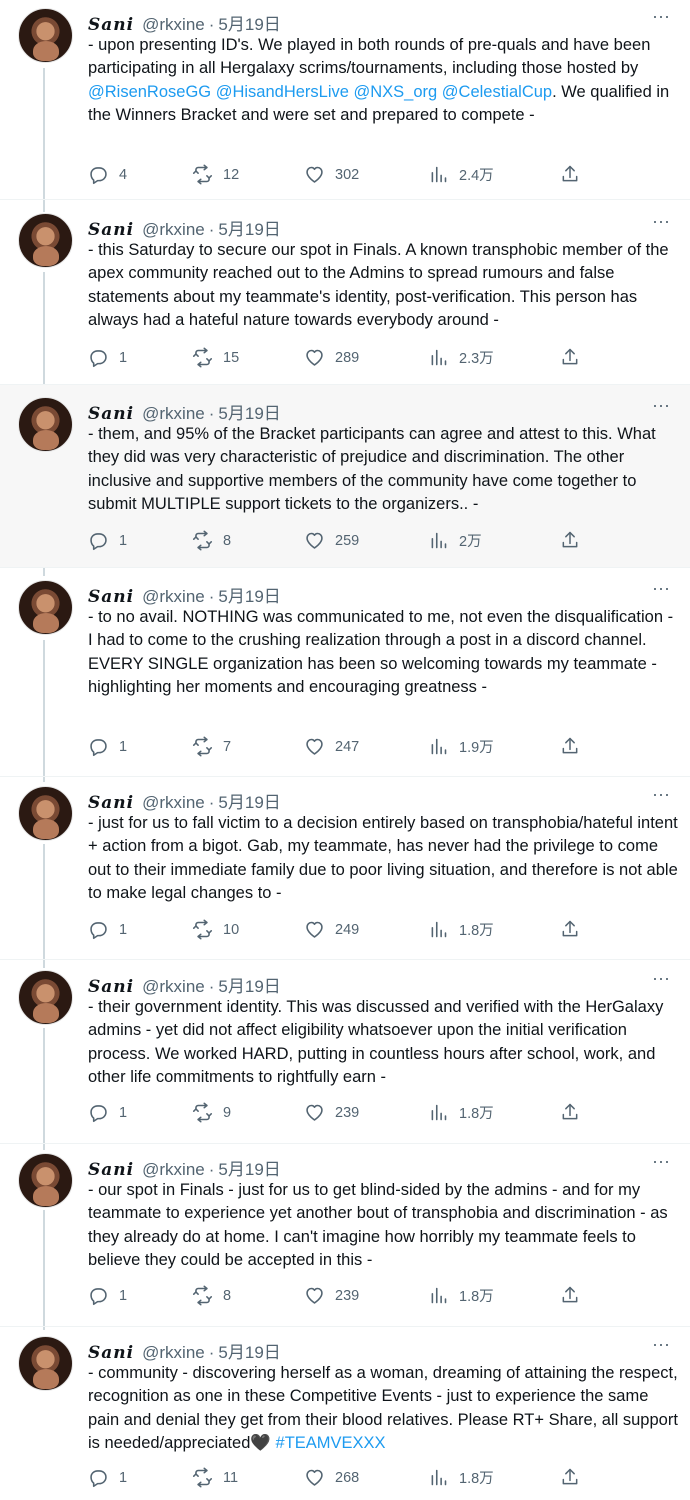 This screenshot has width=690, height=1500. I want to click on like-button: 302, so click(331, 174).